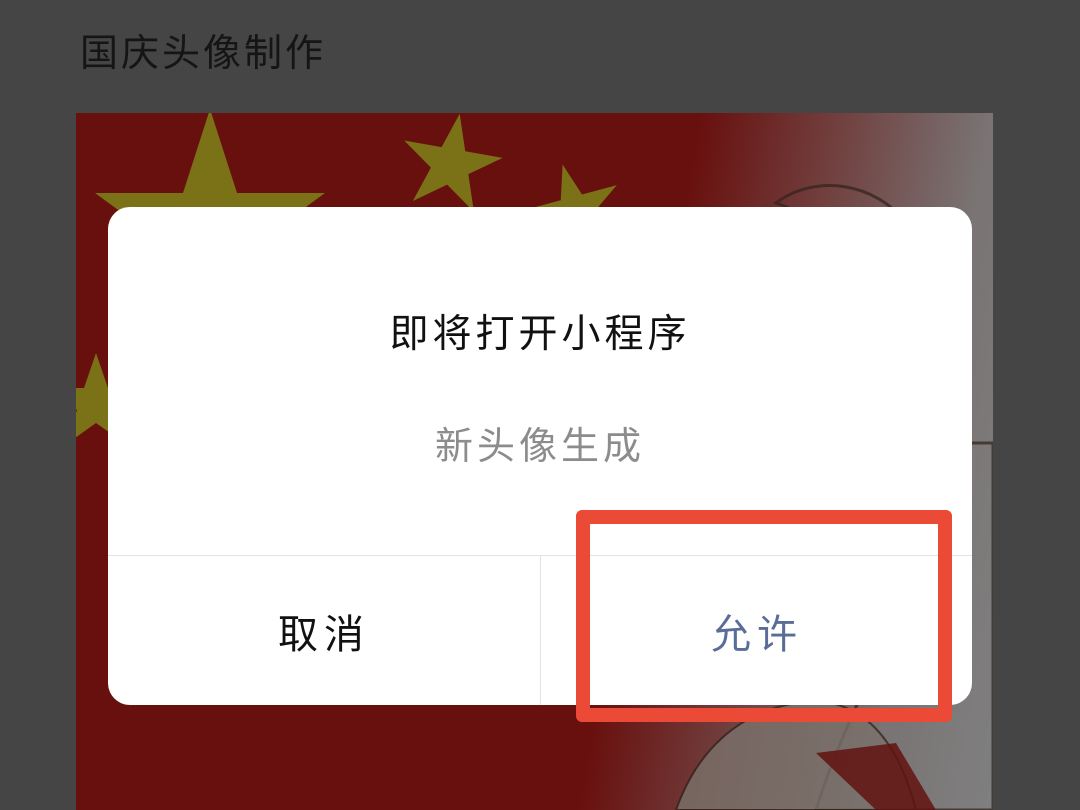  Describe the element at coordinates (540, 334) in the screenshot. I see `dialog-title: 即将打开小程序` at that location.